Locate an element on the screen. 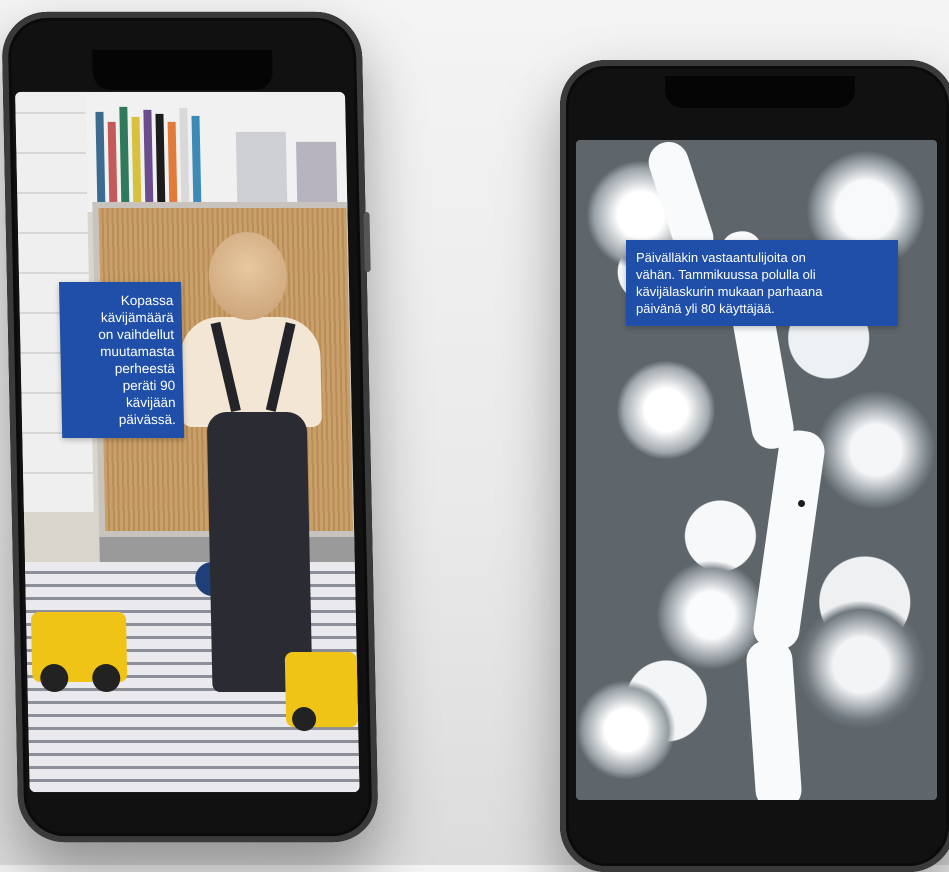  caption-line: vähän. Tammikuussa polulla oli is located at coordinates (726, 274).